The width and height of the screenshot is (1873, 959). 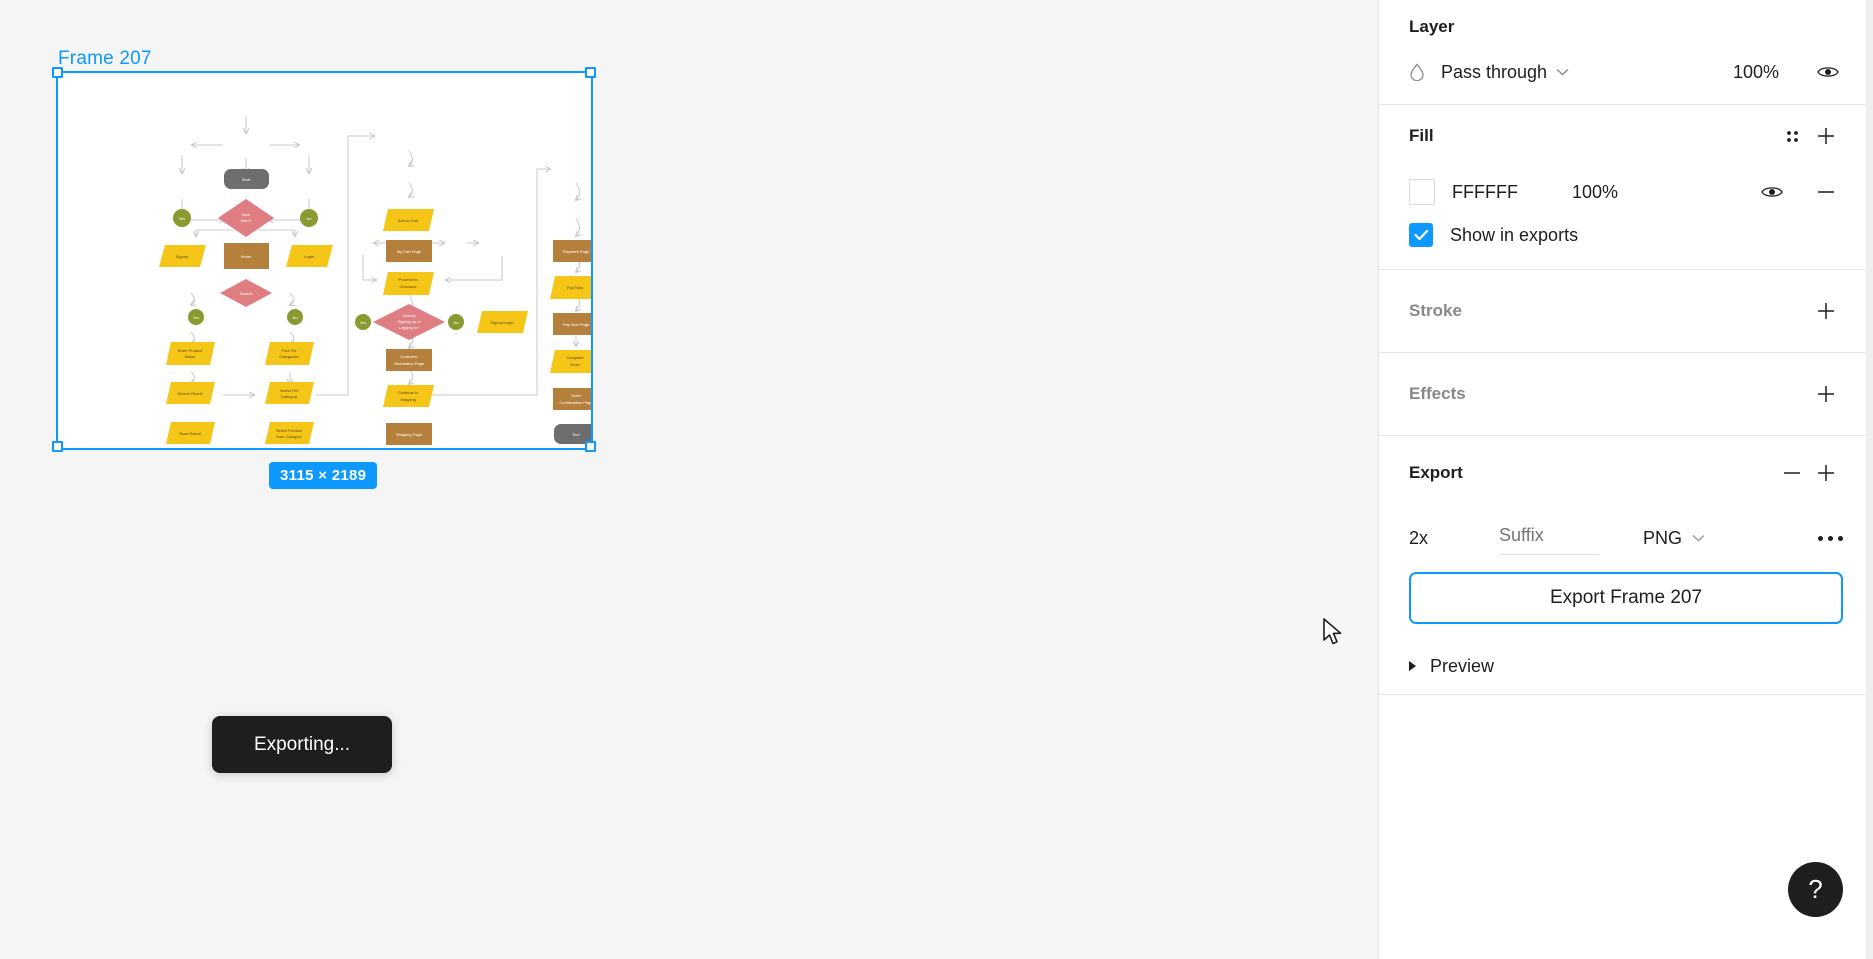 I want to click on add-fill-button, so click(x=1826, y=136).